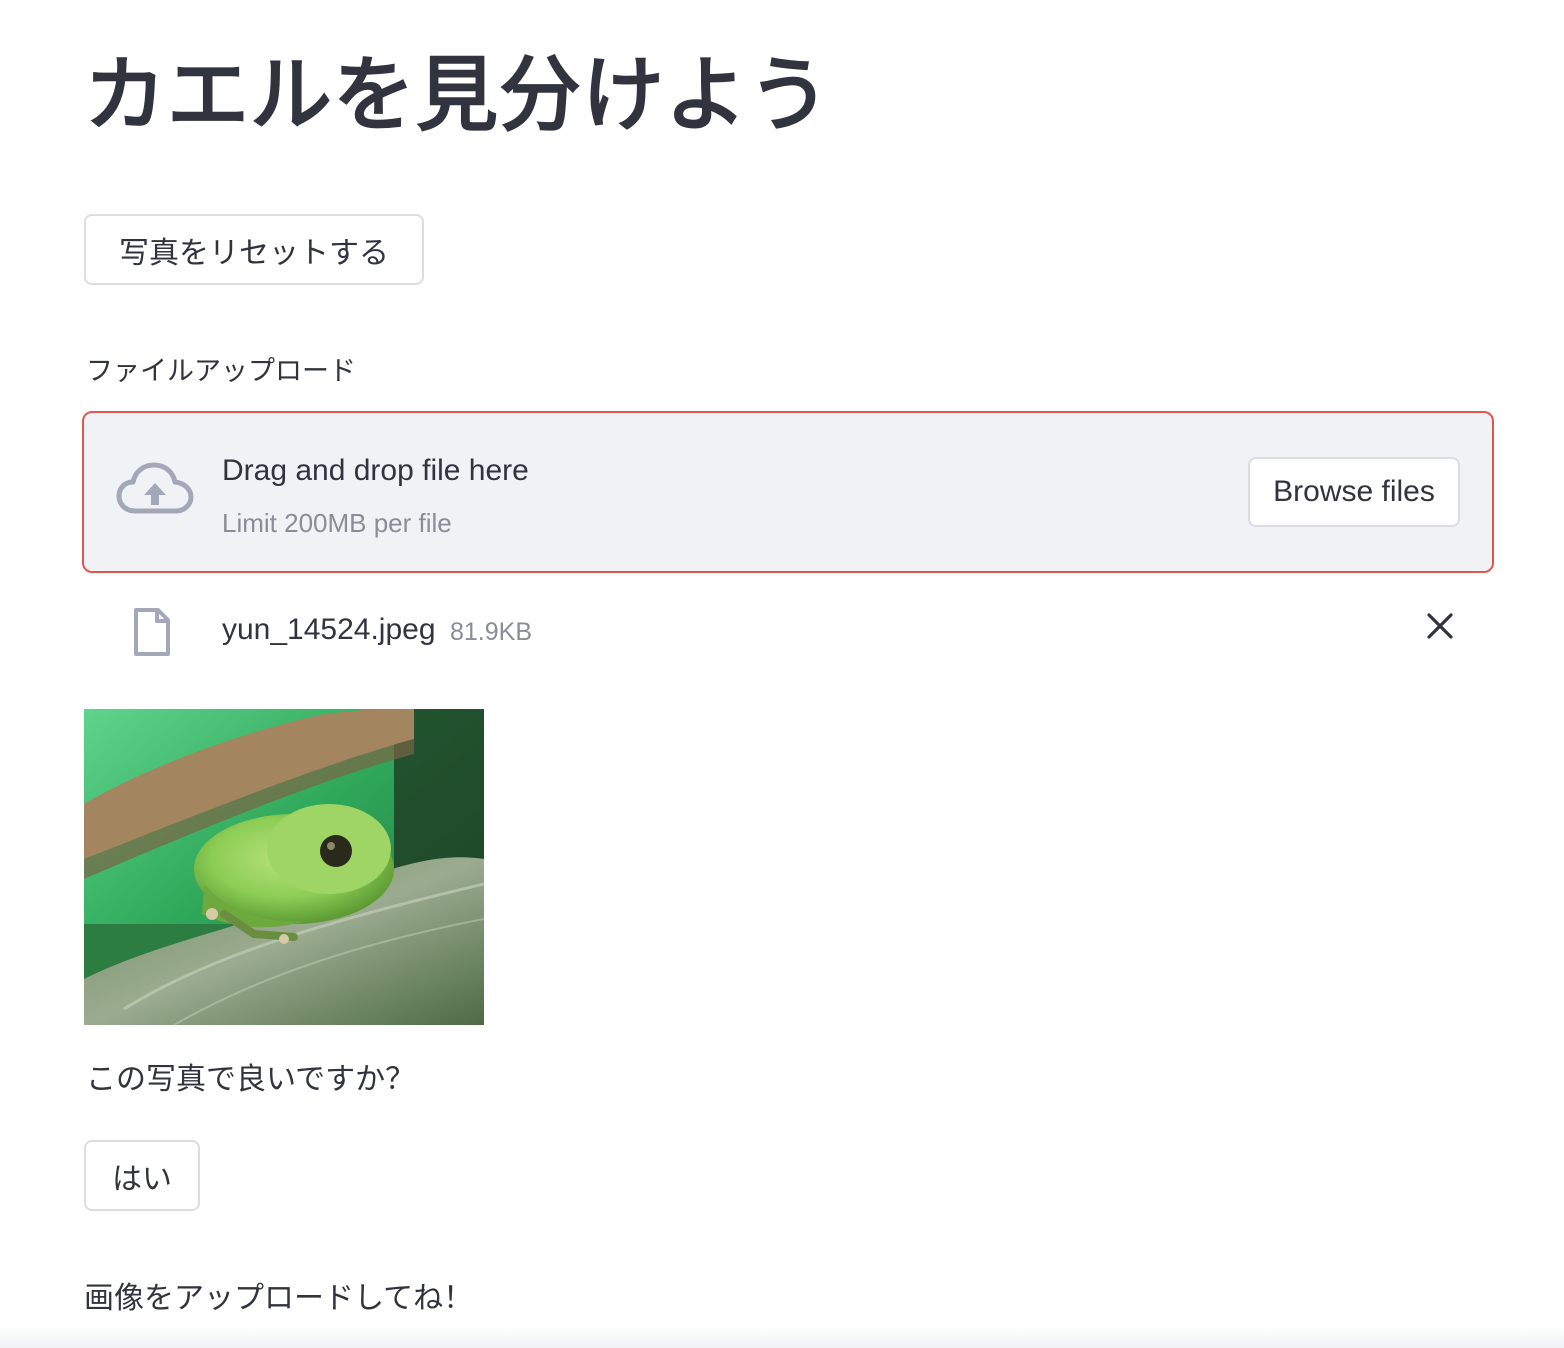 This screenshot has width=1564, height=1348. Describe the element at coordinates (1440, 626) in the screenshot. I see `close-icon` at that location.